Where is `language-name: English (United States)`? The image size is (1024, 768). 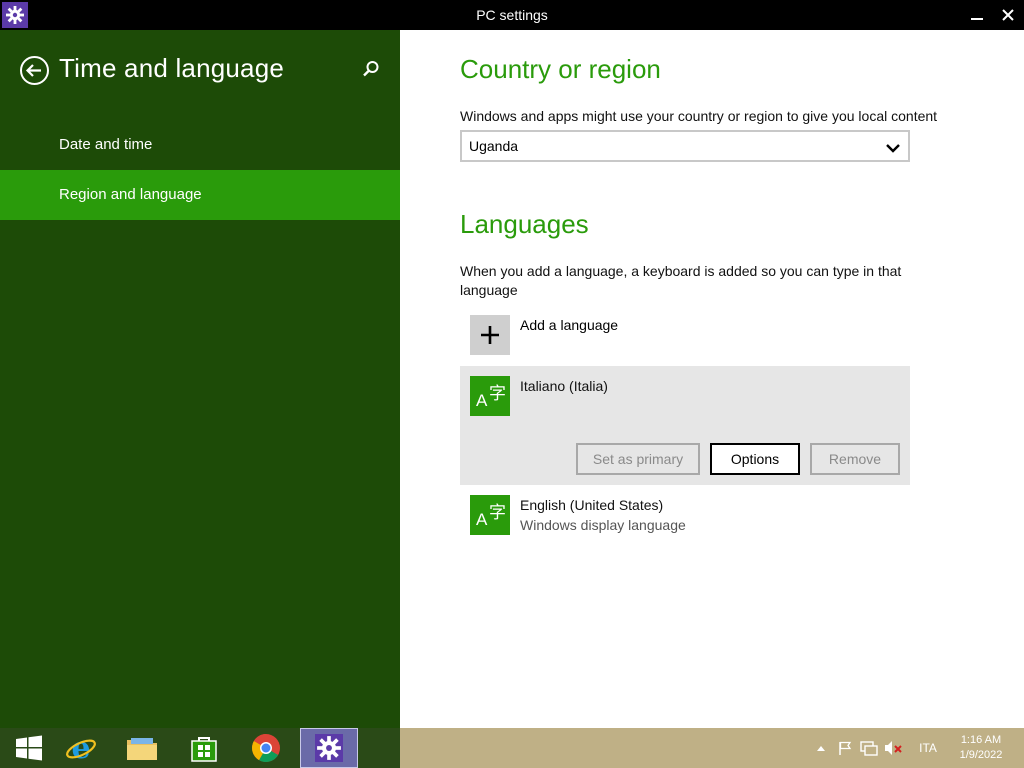 language-name: English (United States) is located at coordinates (591, 505).